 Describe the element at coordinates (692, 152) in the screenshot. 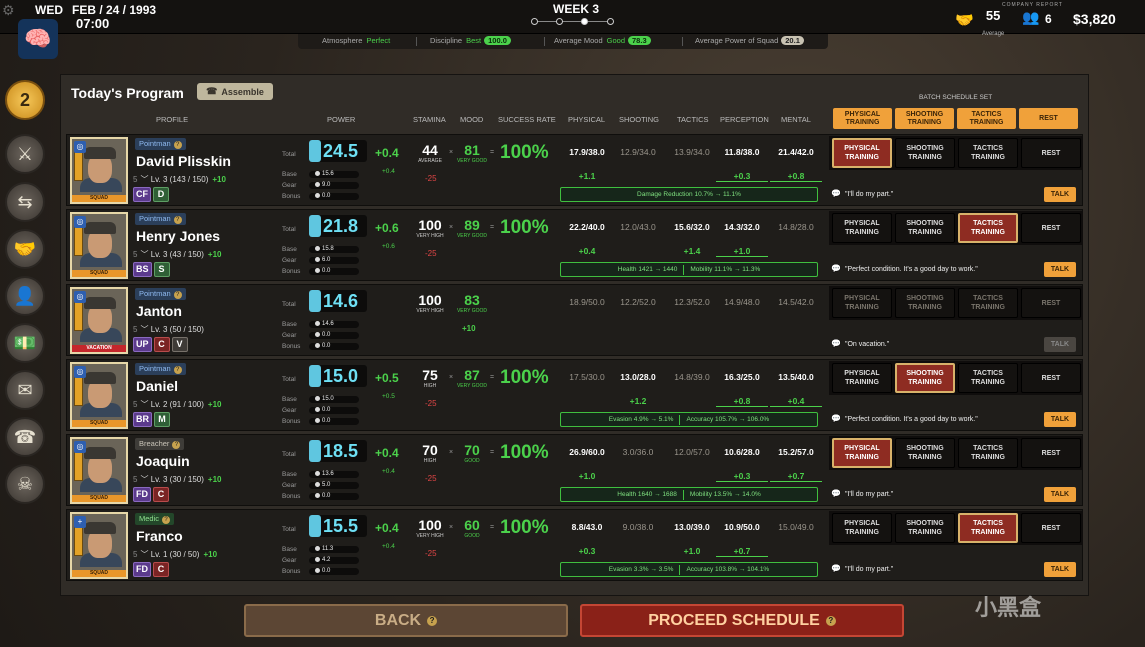

I see `attr-tact: 13.9/34.0` at that location.